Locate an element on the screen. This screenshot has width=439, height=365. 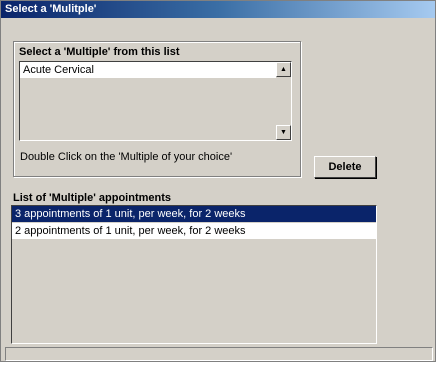
picker-label: Select a 'Multiple' from this list is located at coordinates (99, 52).